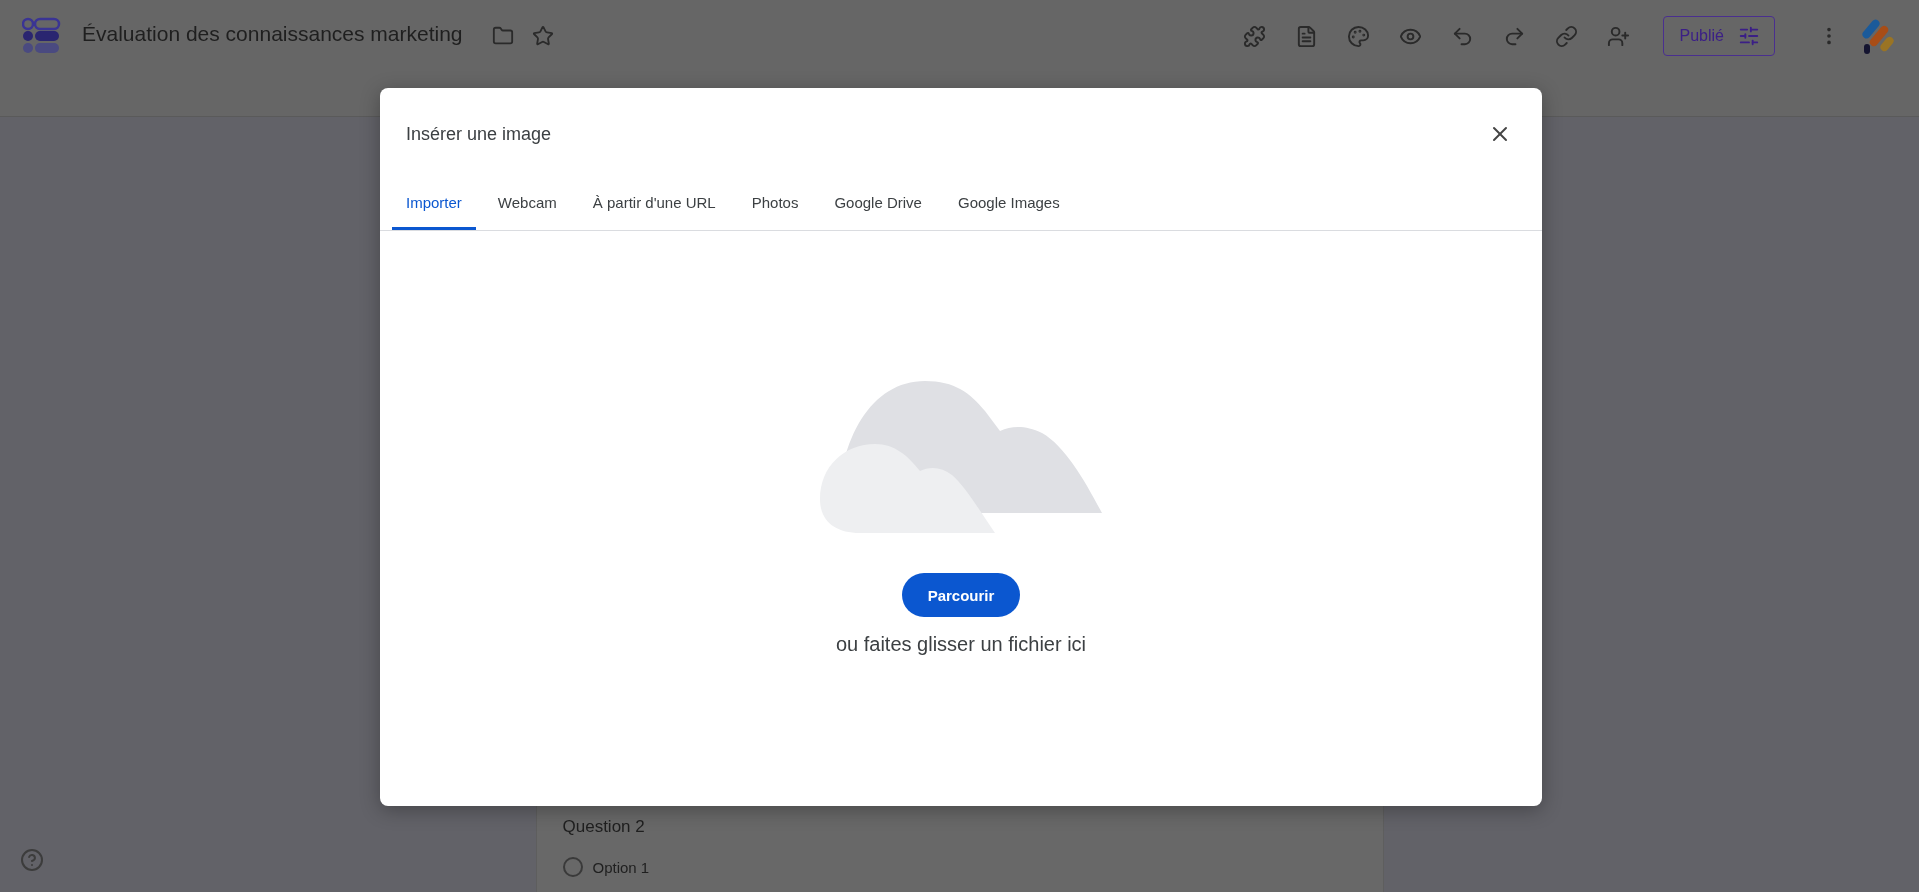 The width and height of the screenshot is (1919, 892). What do you see at coordinates (1878, 36) in the screenshot?
I see `app-logo` at bounding box center [1878, 36].